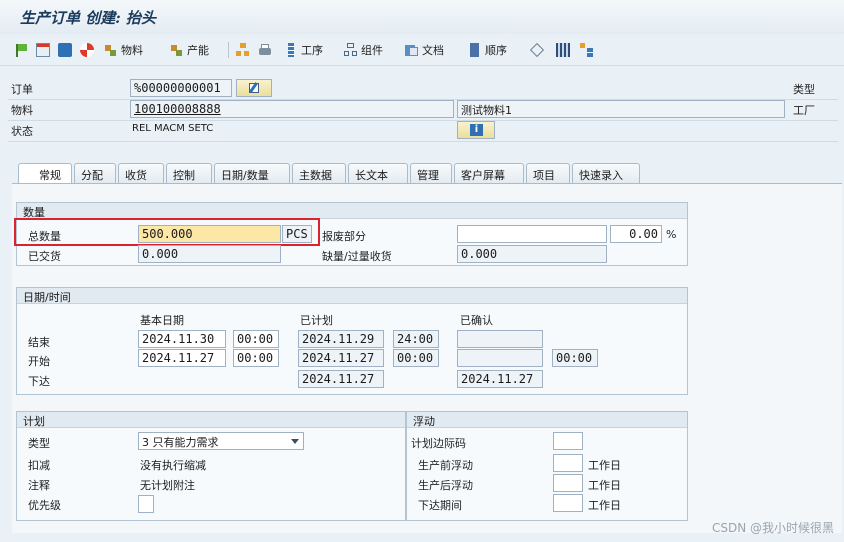  What do you see at coordinates (378, 173) in the screenshot?
I see `tab-long-text: 长文本` at bounding box center [378, 173].